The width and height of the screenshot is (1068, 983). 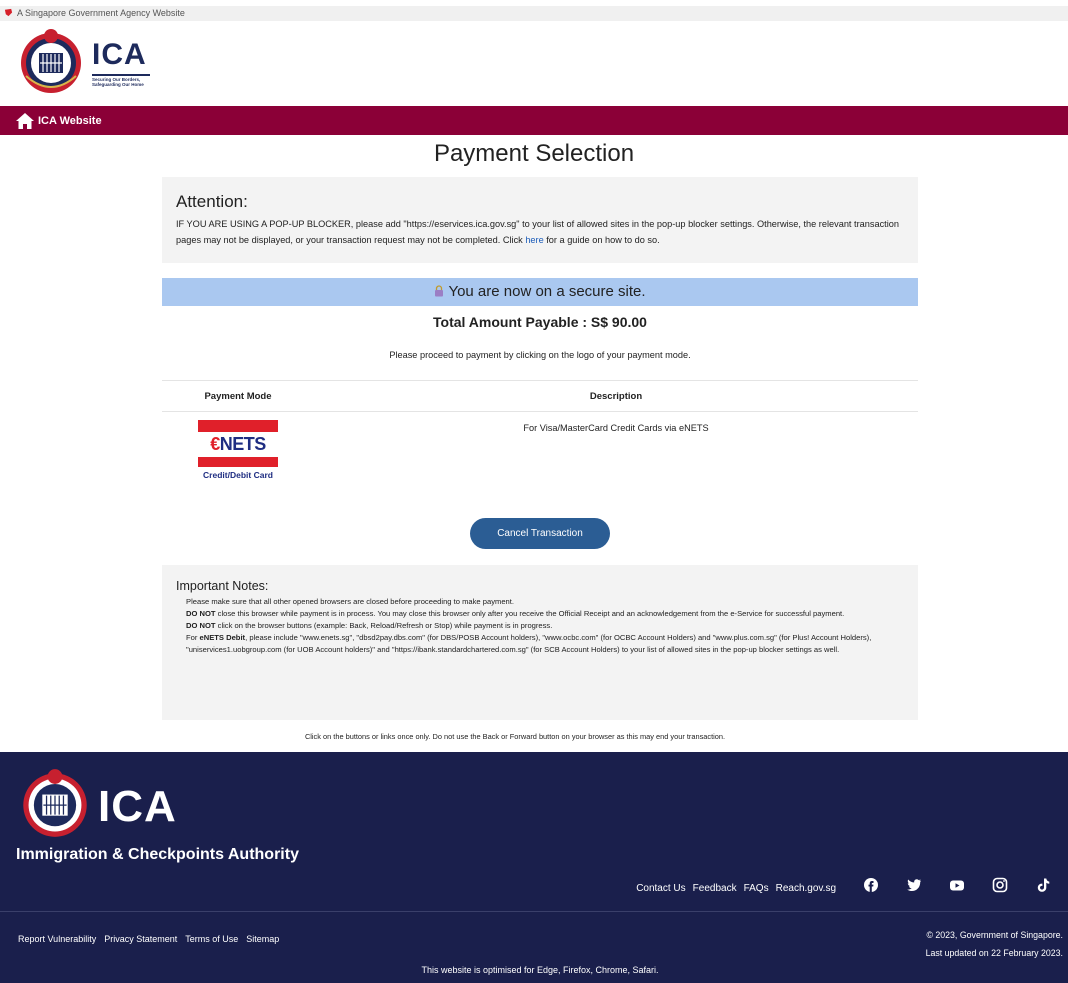 What do you see at coordinates (715, 888) in the screenshot?
I see `feedback-link: Feedback` at bounding box center [715, 888].